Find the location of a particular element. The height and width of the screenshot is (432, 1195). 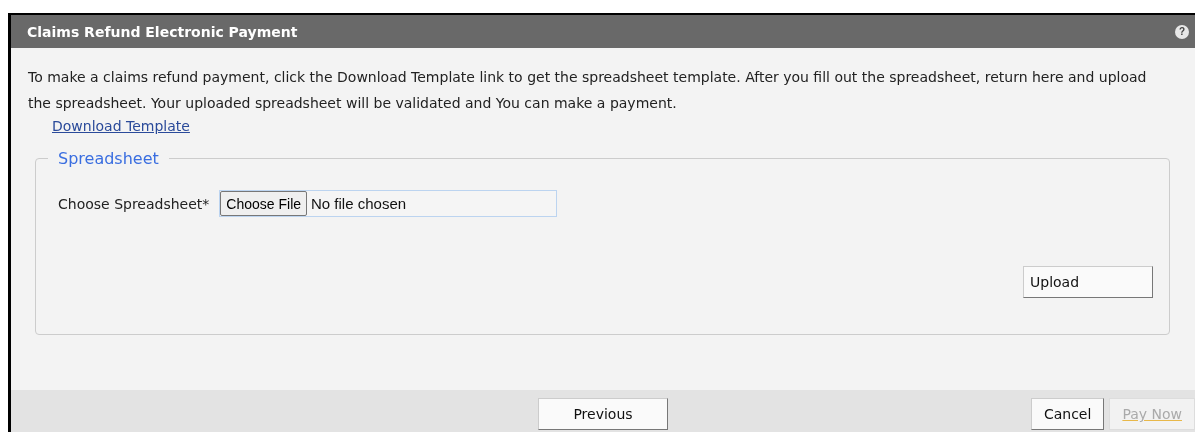

download-template-link: Download Template is located at coordinates (121, 126).